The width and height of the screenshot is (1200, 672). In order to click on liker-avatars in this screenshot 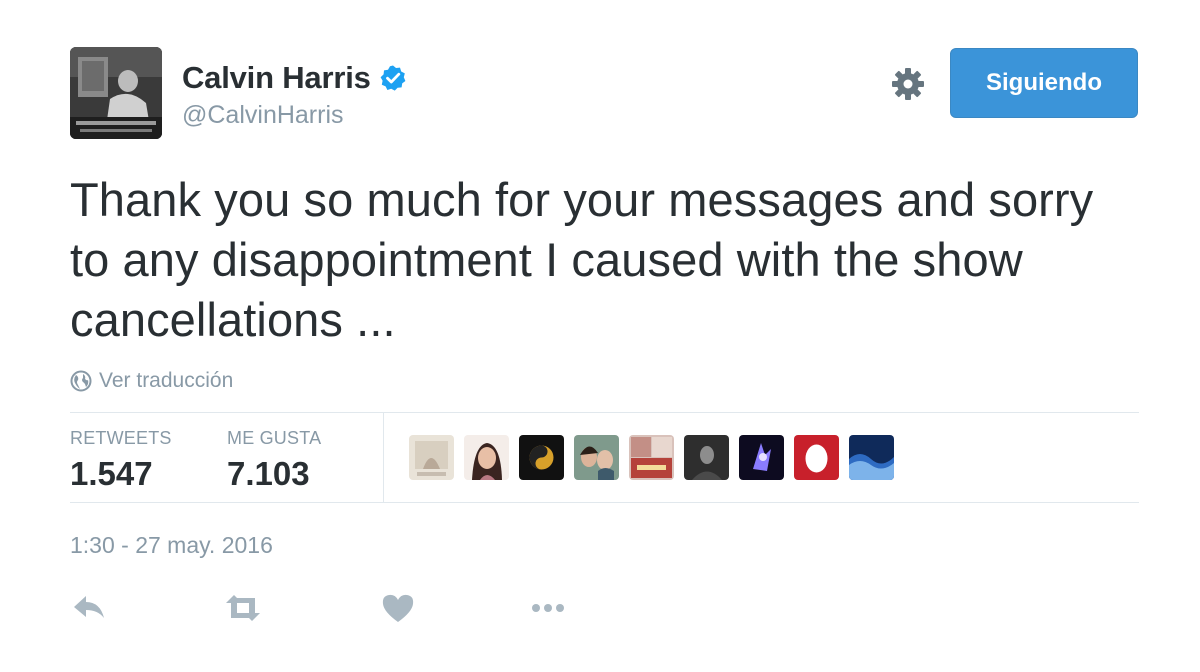, I will do `click(651, 457)`.